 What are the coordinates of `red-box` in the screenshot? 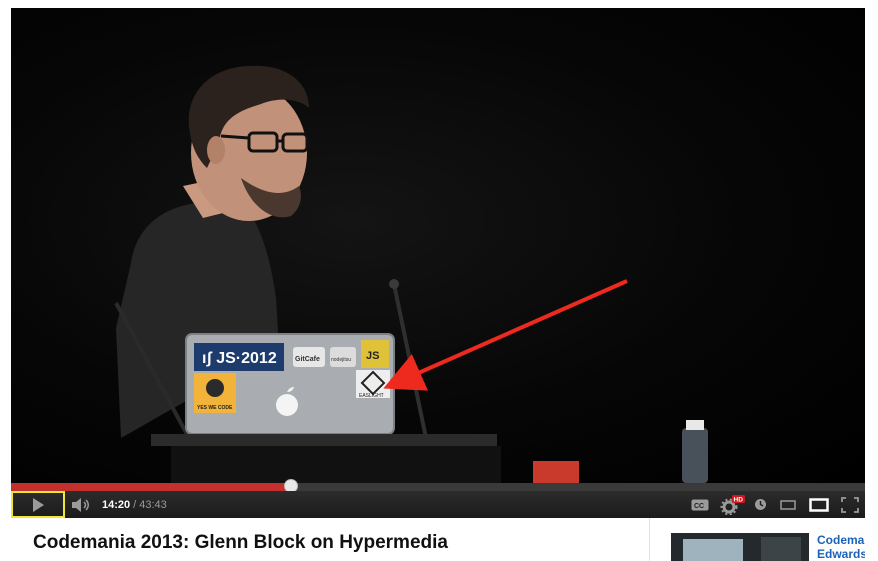 It's located at (556, 472).